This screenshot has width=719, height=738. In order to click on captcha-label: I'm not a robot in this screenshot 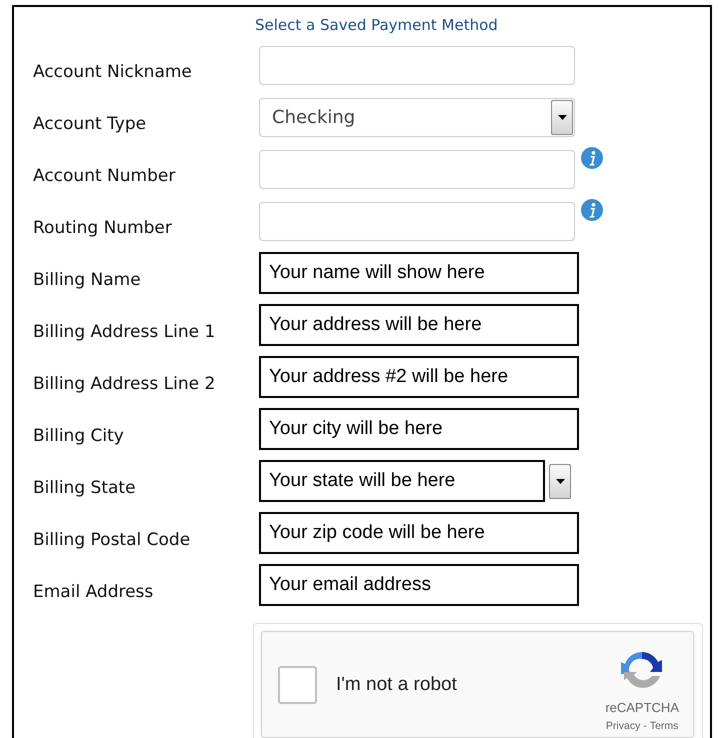, I will do `click(397, 685)`.